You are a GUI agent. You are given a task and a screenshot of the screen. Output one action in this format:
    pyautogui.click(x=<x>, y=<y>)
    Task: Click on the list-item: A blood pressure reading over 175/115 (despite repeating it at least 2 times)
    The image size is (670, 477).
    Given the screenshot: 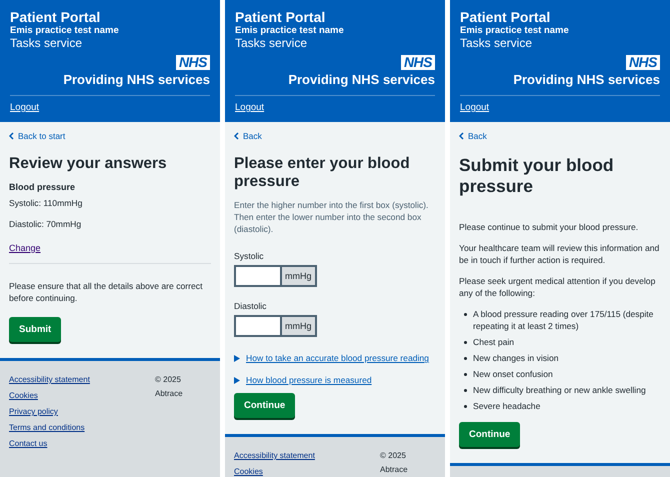 What is the action you would take?
    pyautogui.click(x=563, y=320)
    